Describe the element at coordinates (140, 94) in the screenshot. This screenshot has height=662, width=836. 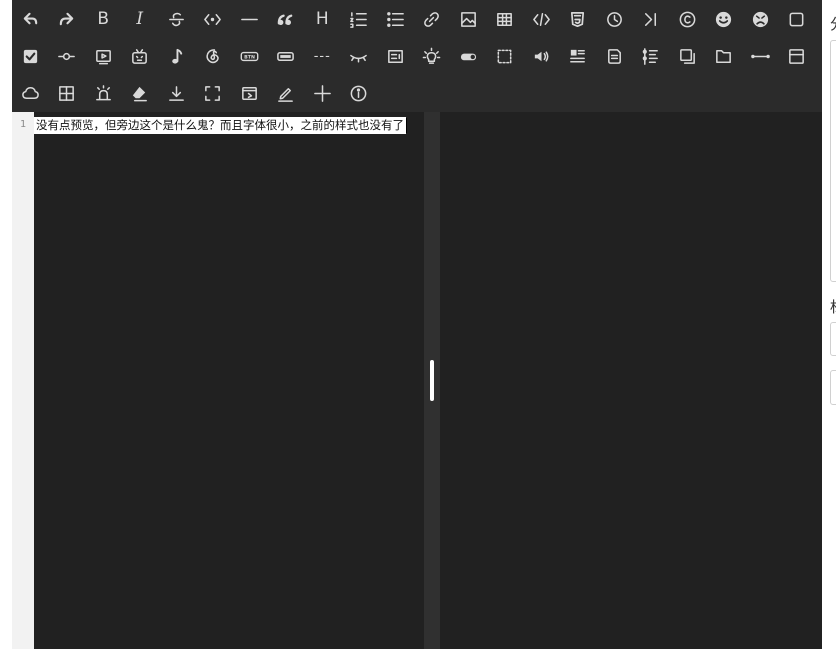
I see `eraser-icon` at that location.